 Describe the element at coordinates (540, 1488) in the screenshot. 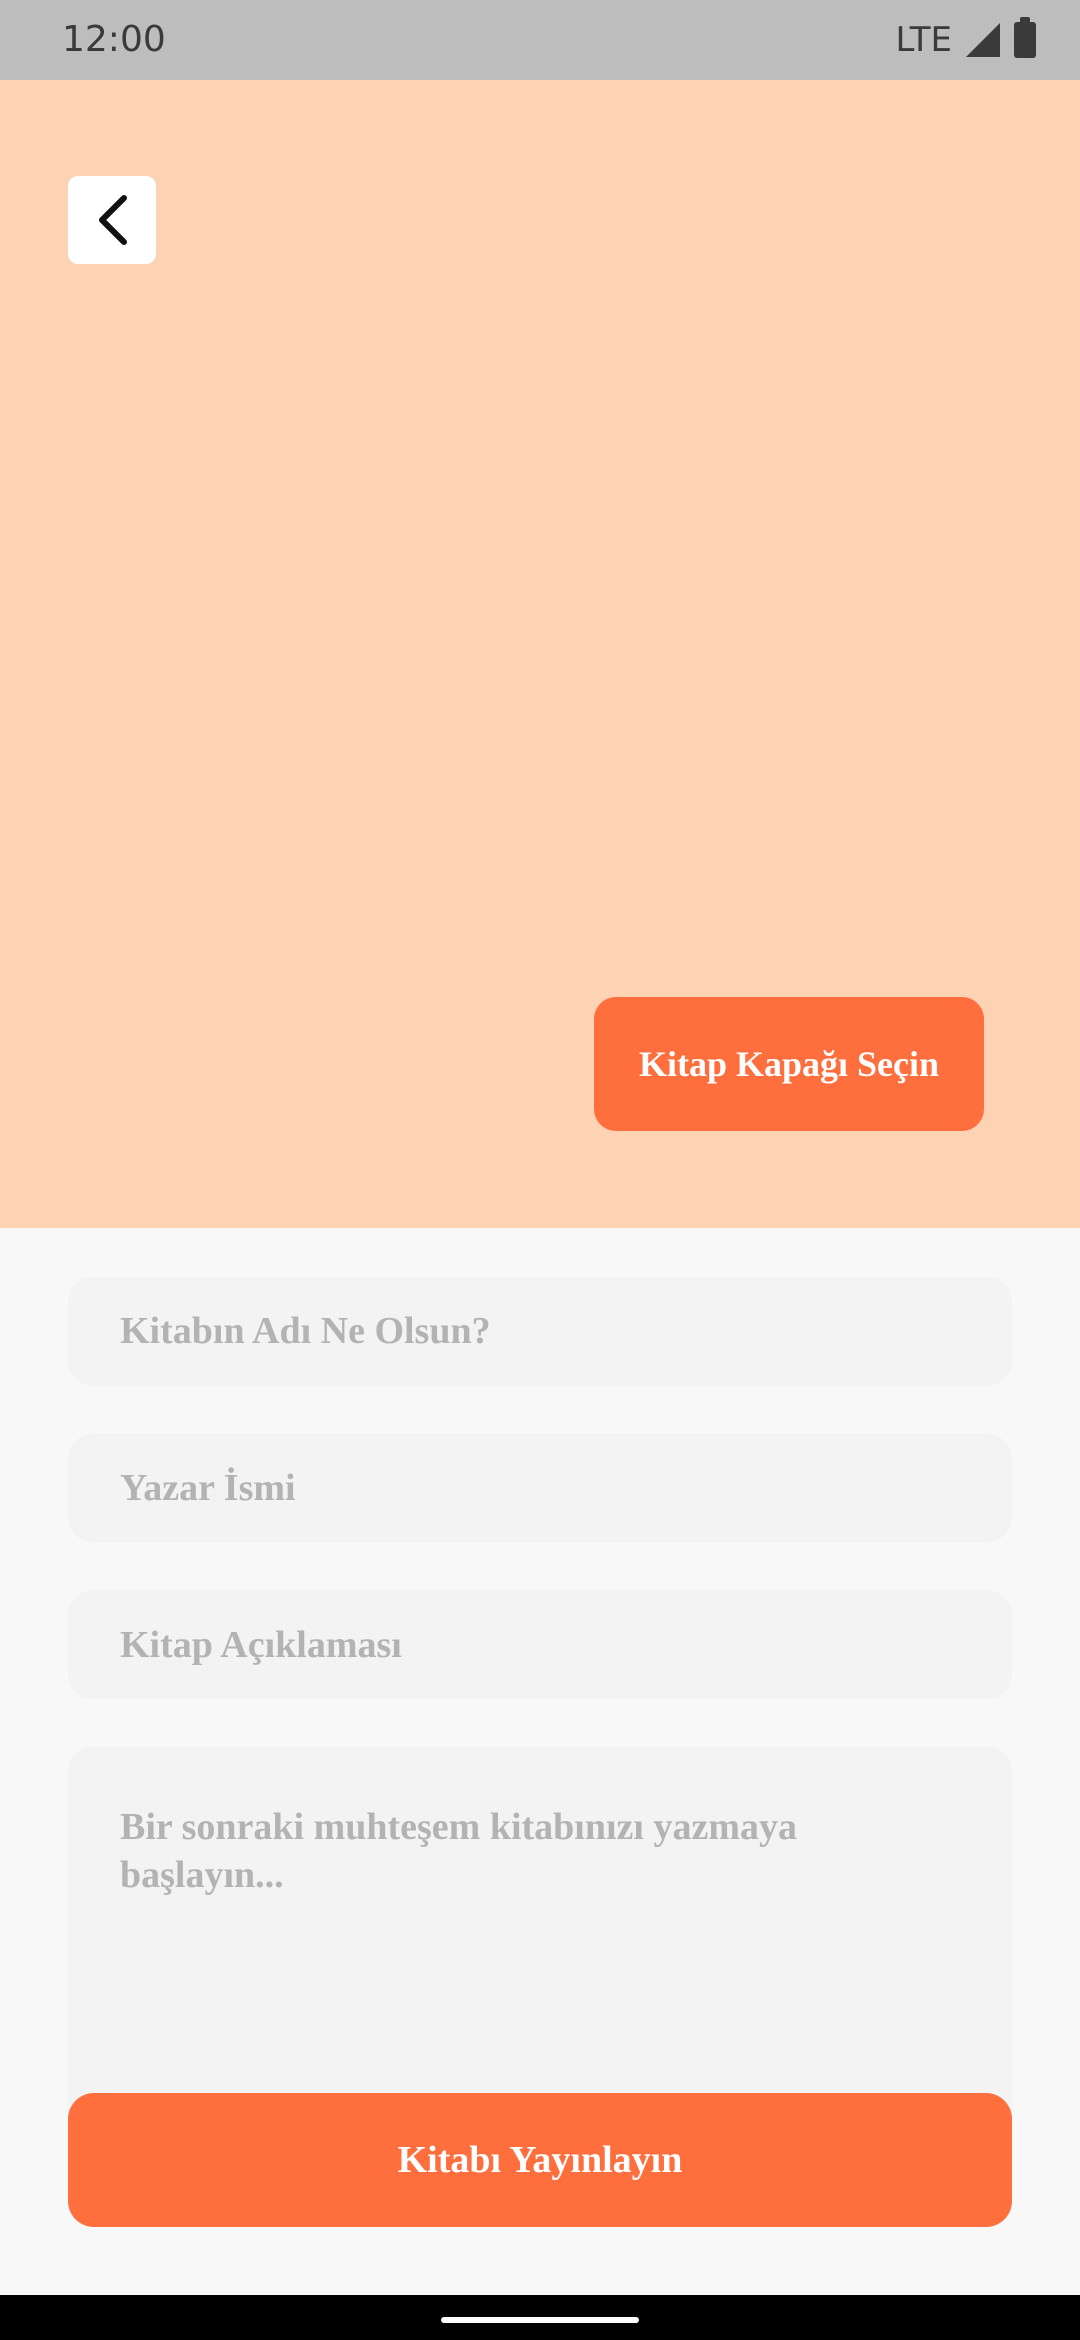

I see `author-name-input: Yazar İsmi` at that location.